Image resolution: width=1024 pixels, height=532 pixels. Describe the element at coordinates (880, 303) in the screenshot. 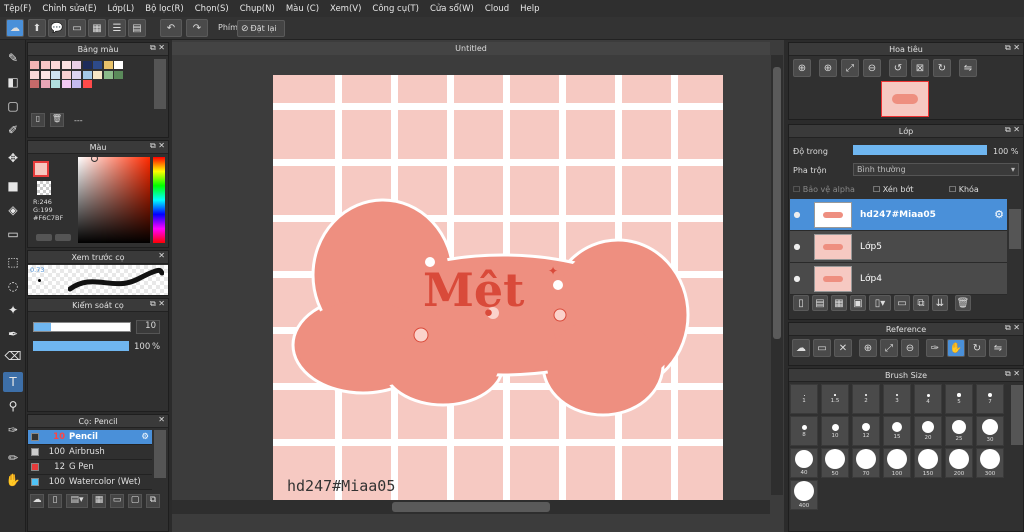

I see `layer-menu-icon: ▯▾` at that location.